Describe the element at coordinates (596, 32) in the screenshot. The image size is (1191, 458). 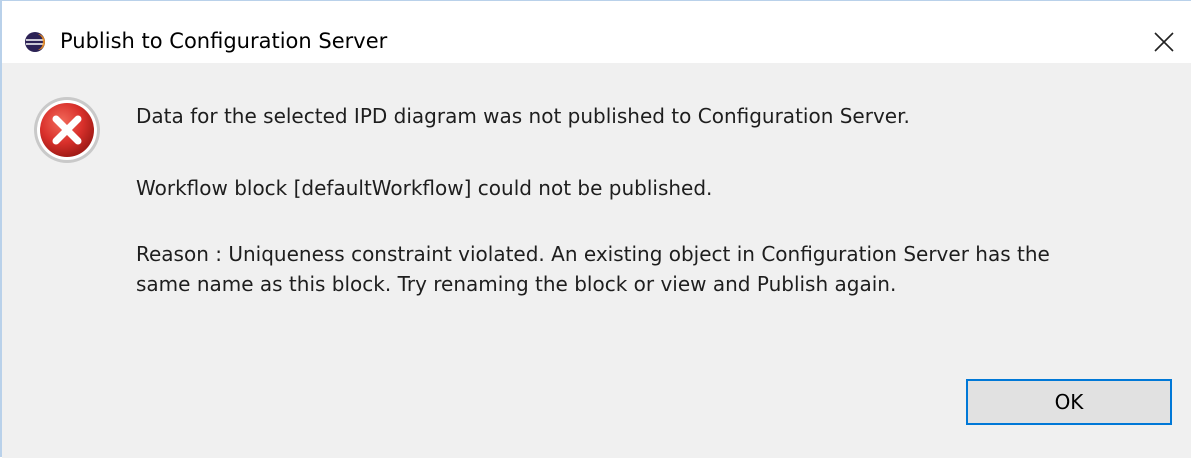
I see `title-bar: Publish to Configuration Server` at that location.